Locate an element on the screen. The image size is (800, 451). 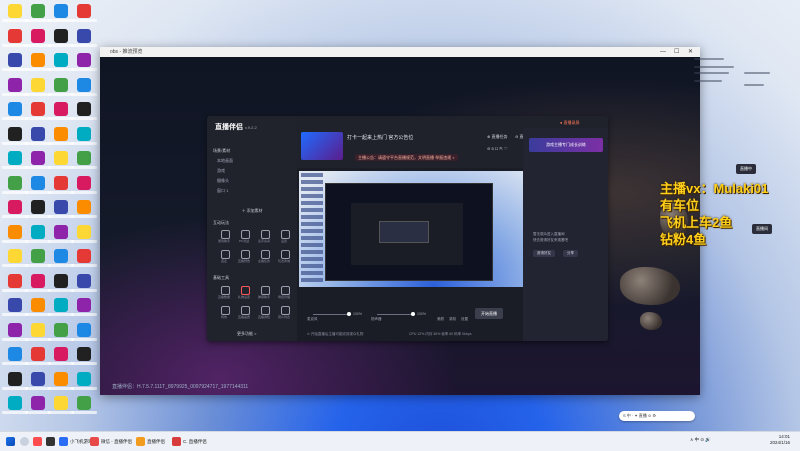
mic-volume-slider is located at coordinates (332, 314).